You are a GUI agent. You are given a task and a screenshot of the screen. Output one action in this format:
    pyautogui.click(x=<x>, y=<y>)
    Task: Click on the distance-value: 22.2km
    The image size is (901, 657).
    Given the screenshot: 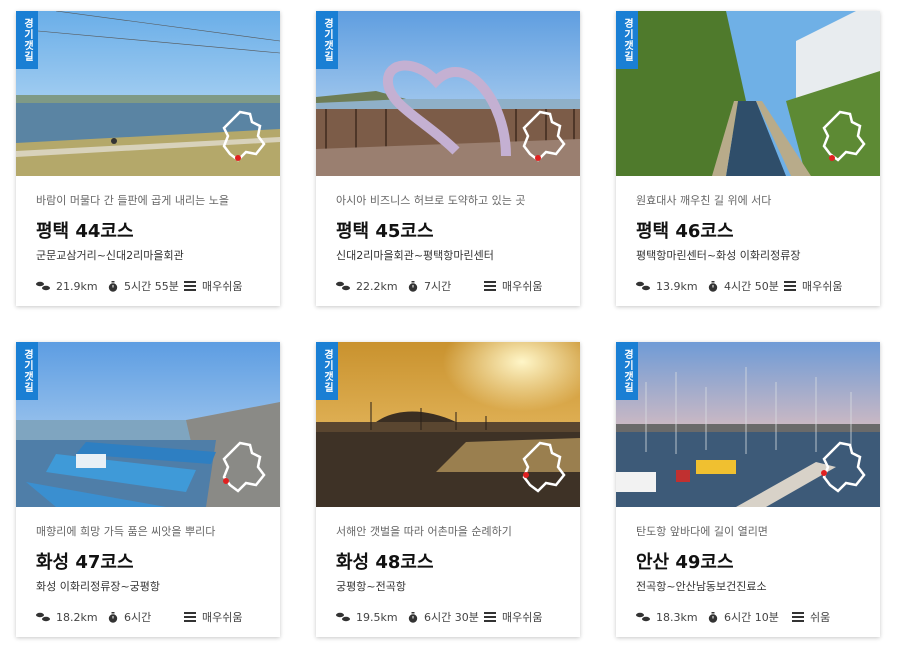 What is the action you would take?
    pyautogui.click(x=377, y=286)
    